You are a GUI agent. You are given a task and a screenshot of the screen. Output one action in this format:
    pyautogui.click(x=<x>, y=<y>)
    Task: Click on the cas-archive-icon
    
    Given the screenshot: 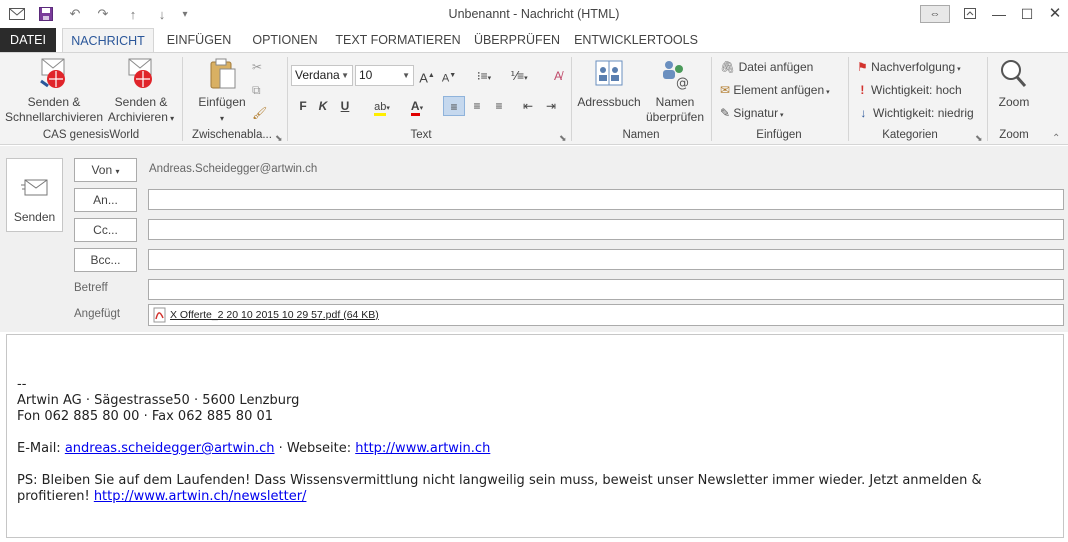 What is the action you would take?
    pyautogui.click(x=140, y=73)
    